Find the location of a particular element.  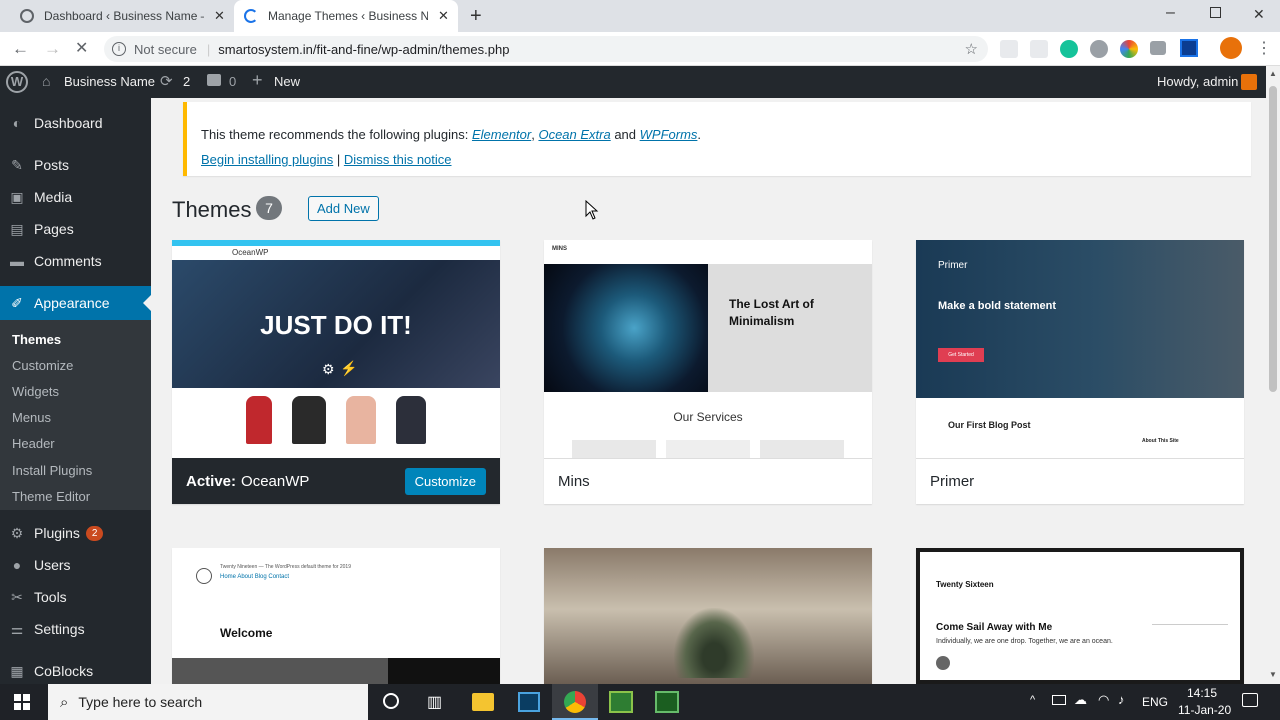

sidebar-item-tools: ✂ Tools is located at coordinates (75, 597).